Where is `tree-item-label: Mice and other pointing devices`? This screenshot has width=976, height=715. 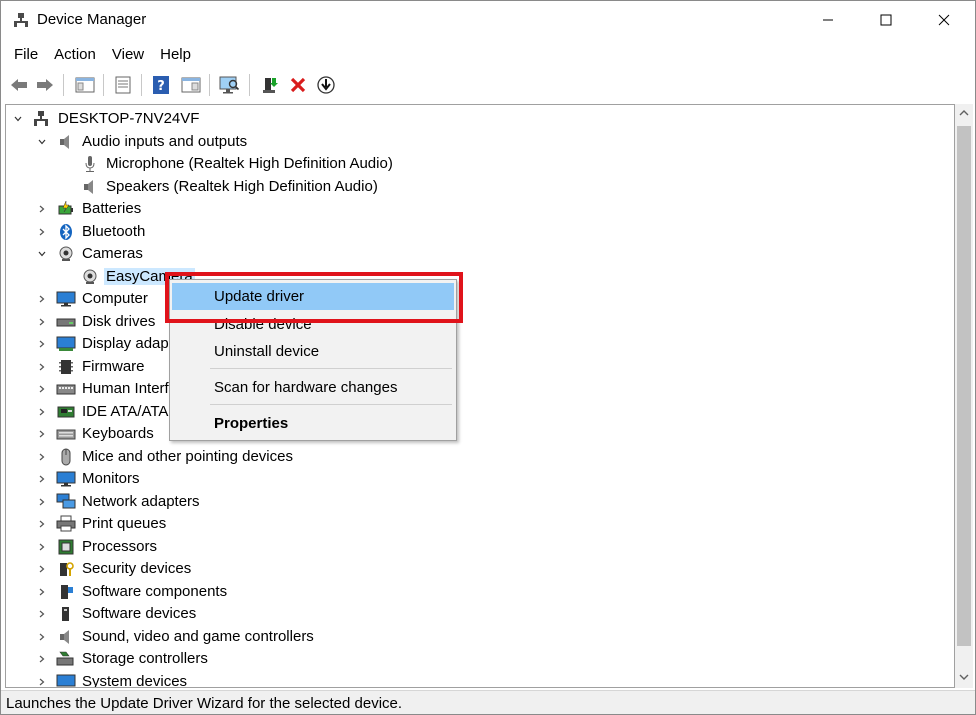 tree-item-label: Mice and other pointing devices is located at coordinates (187, 456).